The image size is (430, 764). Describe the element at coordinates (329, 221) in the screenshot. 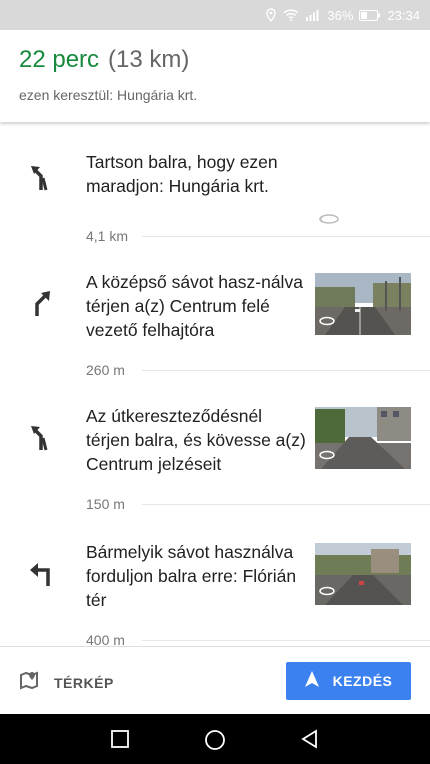

I see `street-view-360-icon` at that location.